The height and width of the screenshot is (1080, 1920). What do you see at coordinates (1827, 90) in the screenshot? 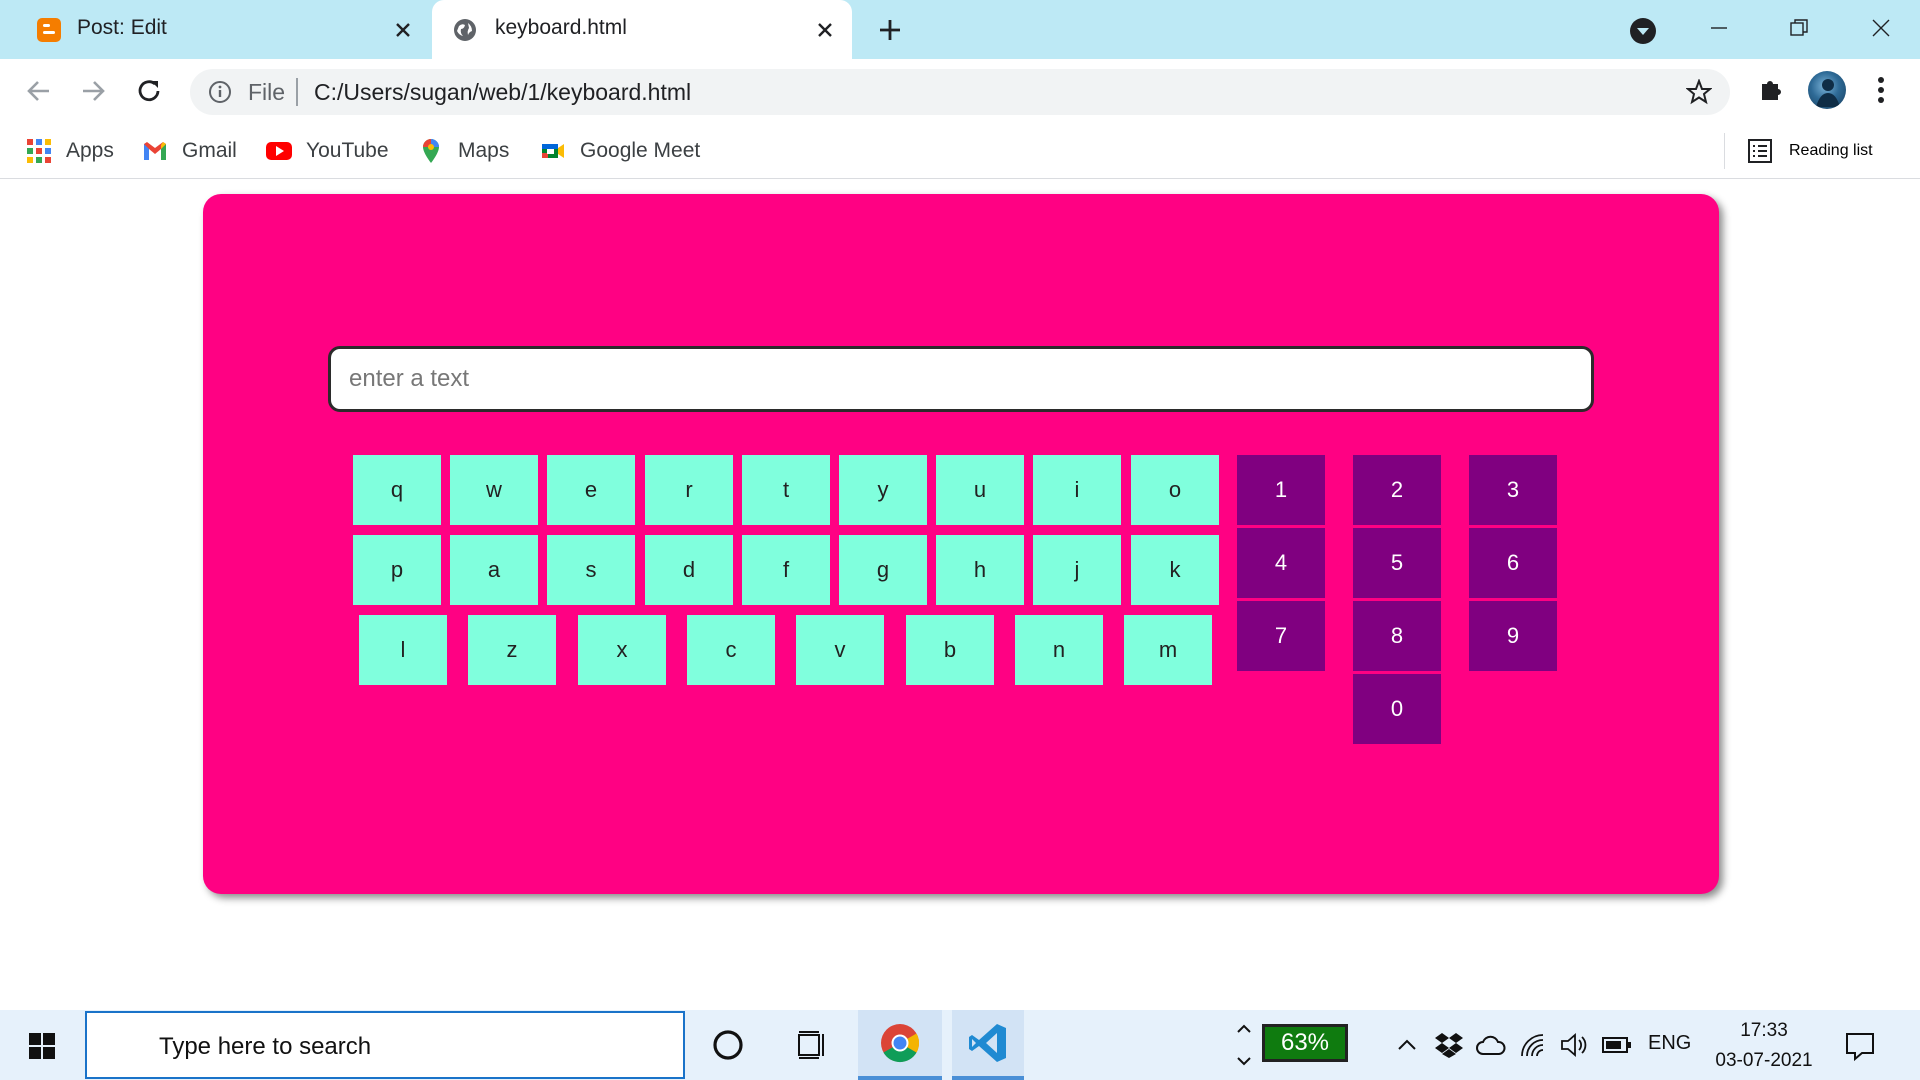
I see `profile-avatar` at bounding box center [1827, 90].